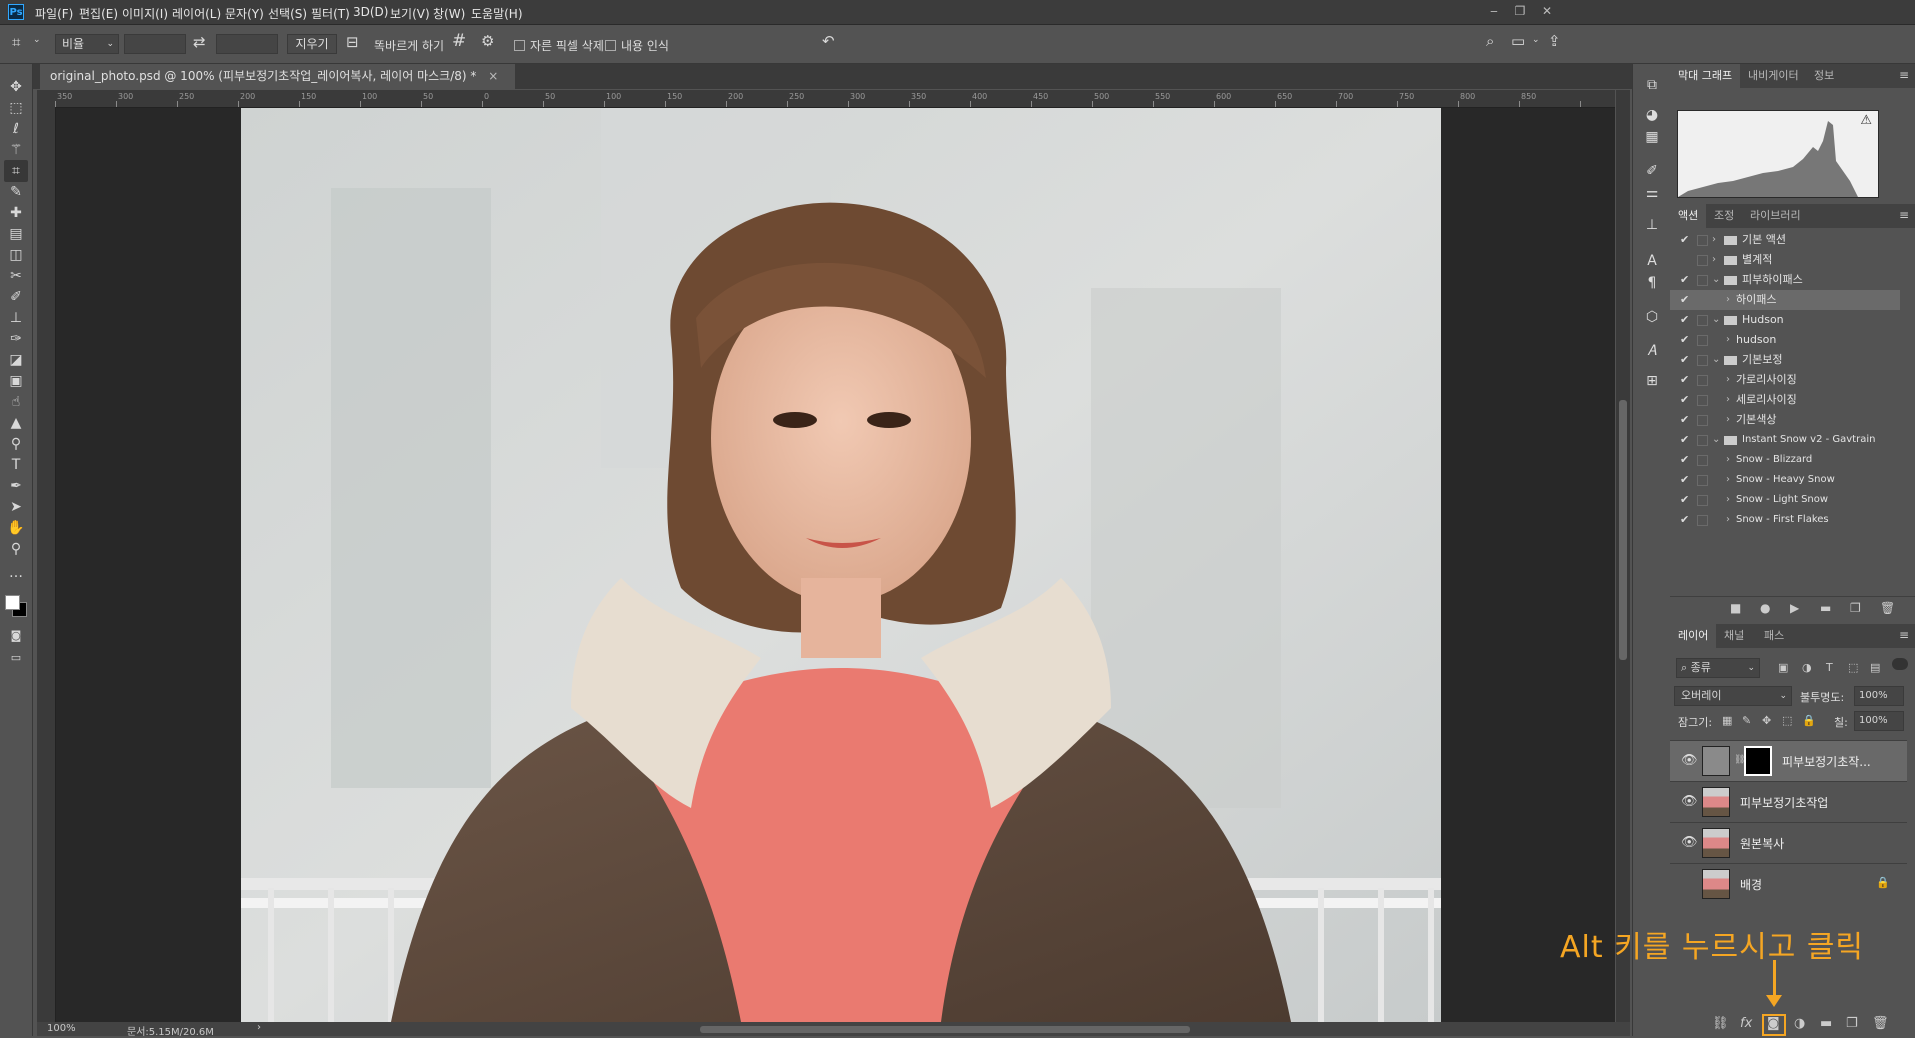  Describe the element at coordinates (1735, 608) in the screenshot. I see `stop-icon: ■` at that location.